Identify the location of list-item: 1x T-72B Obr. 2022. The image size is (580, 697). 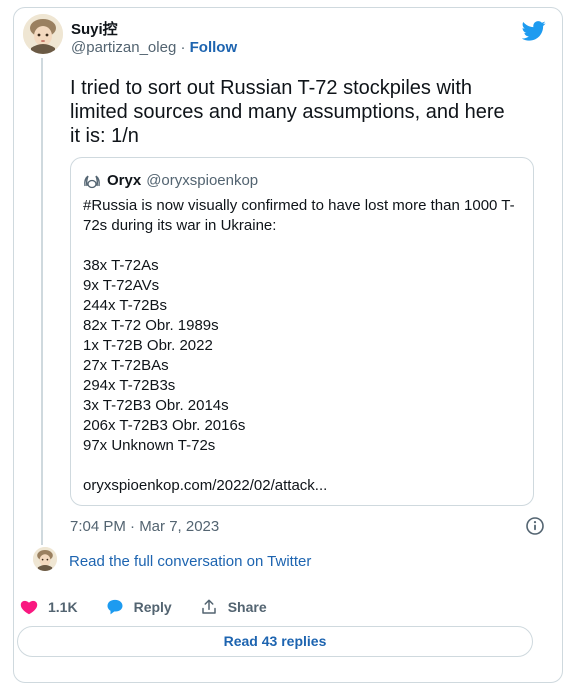
(148, 345).